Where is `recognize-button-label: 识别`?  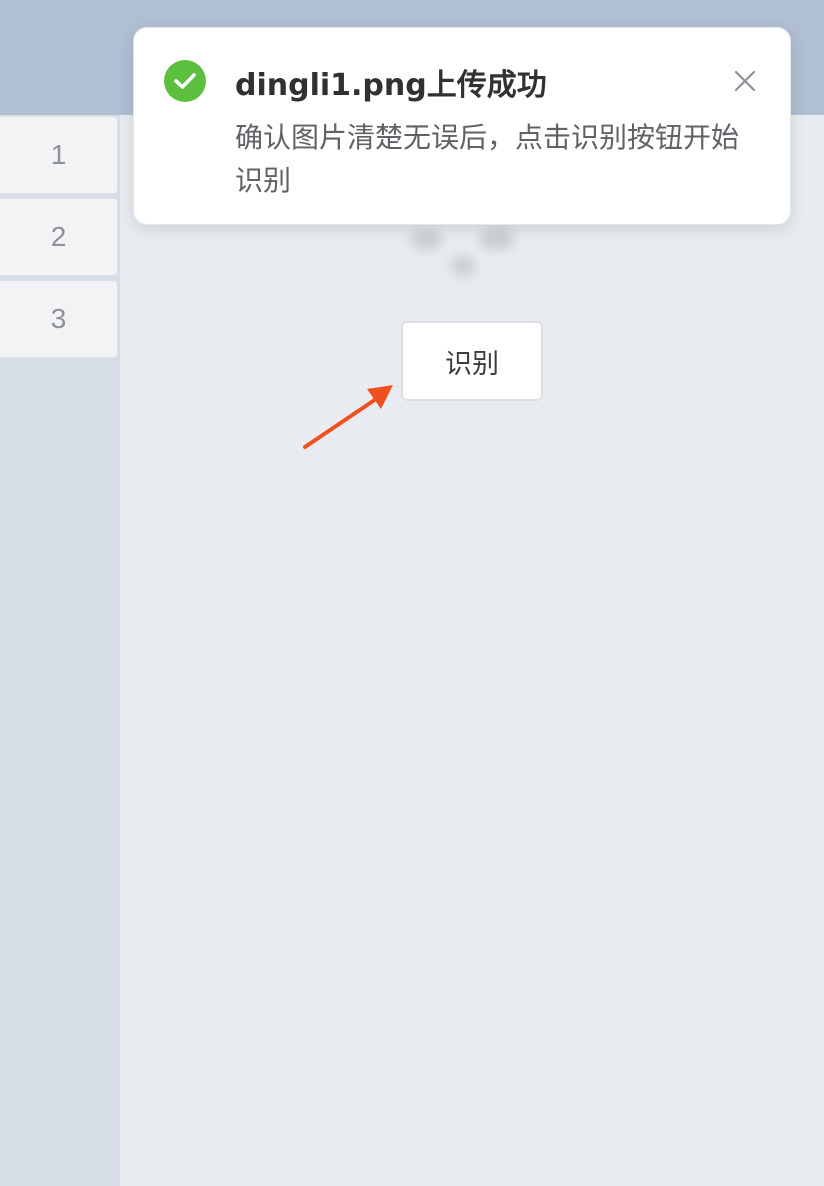
recognize-button-label: 识别 is located at coordinates (472, 364).